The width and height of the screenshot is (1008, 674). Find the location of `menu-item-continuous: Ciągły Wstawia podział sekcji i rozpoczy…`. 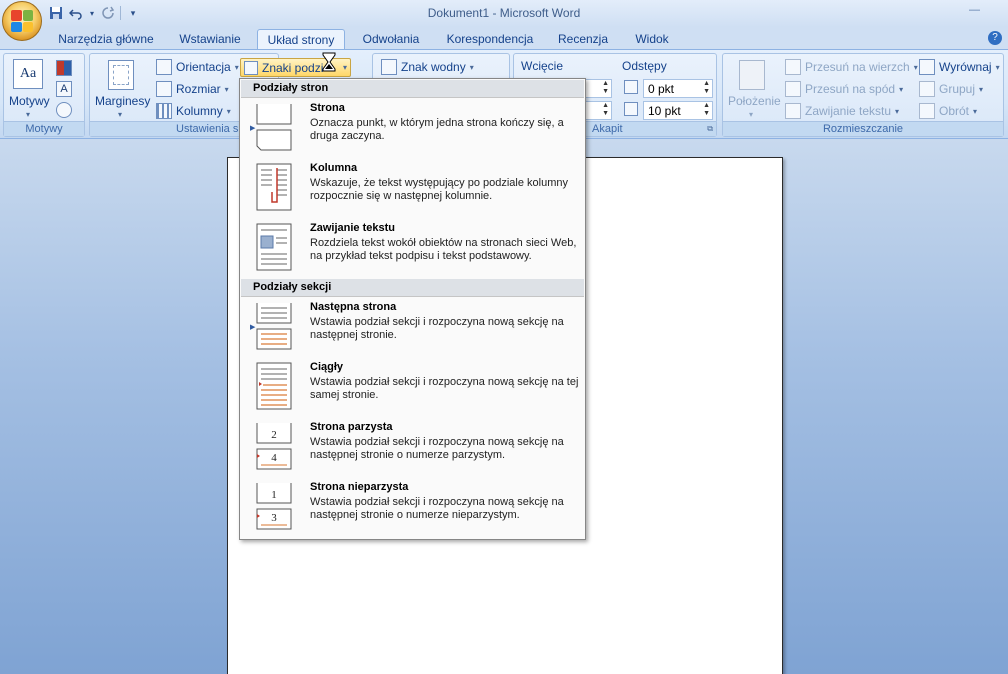

menu-item-continuous: Ciągły Wstawia podział sekcji i rozpoczy… is located at coordinates (412, 389).